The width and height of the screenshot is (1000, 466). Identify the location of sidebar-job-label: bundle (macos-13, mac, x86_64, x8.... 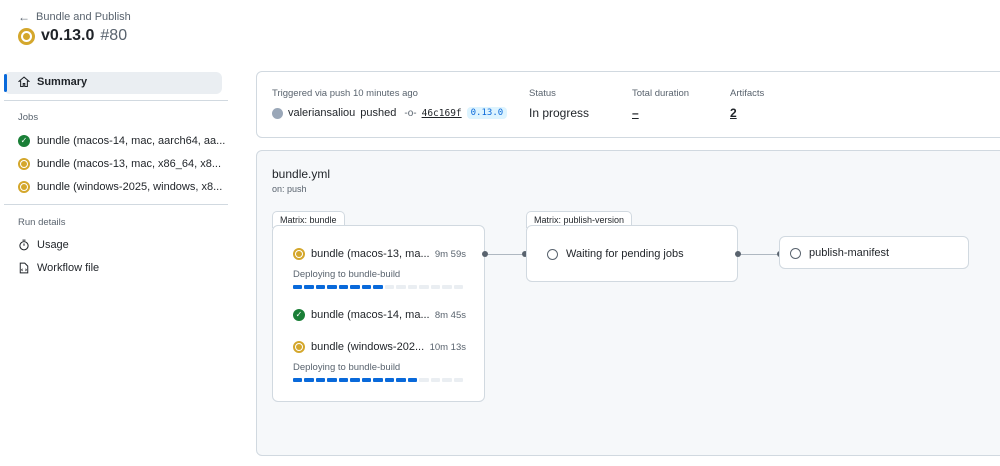
(129, 164).